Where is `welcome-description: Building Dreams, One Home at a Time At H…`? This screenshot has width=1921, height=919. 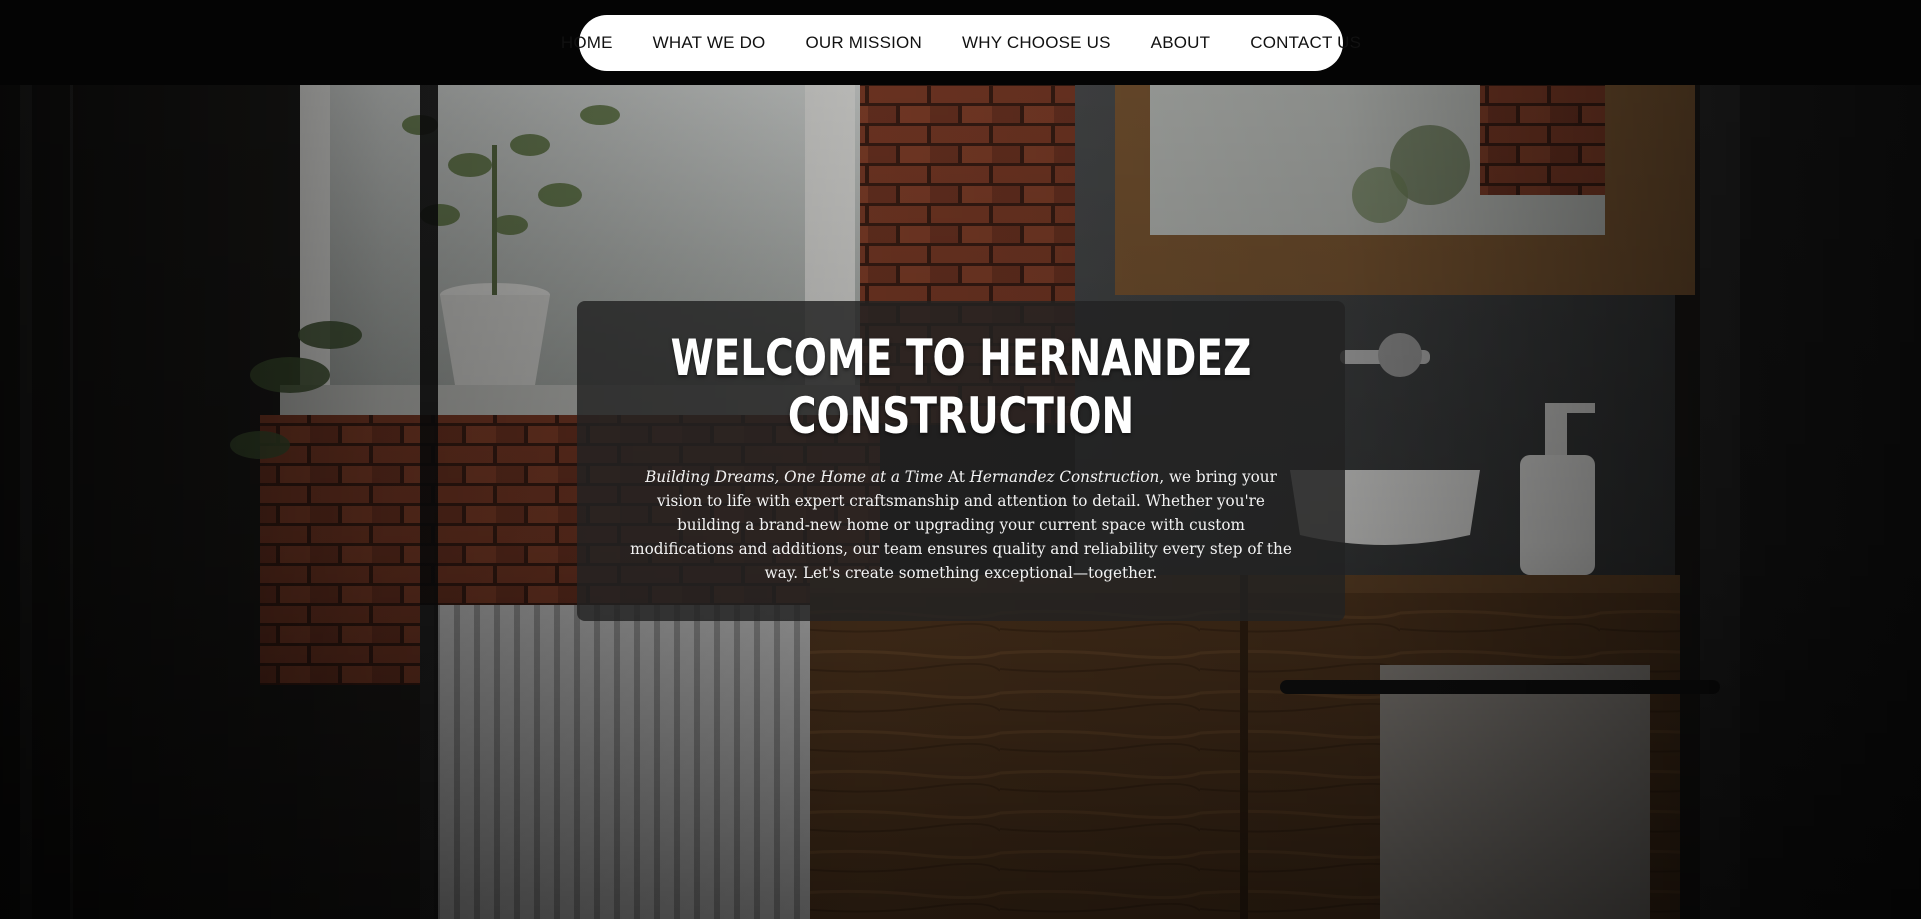
welcome-description: Building Dreams, One Home at a Time At H… is located at coordinates (961, 525).